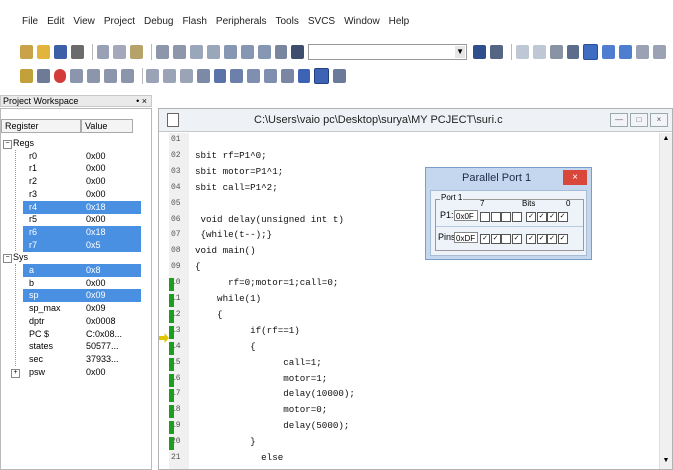 This screenshot has width=673, height=470. What do you see at coordinates (71, 181) in the screenshot?
I see `register-row: r2 0x00` at bounding box center [71, 181].